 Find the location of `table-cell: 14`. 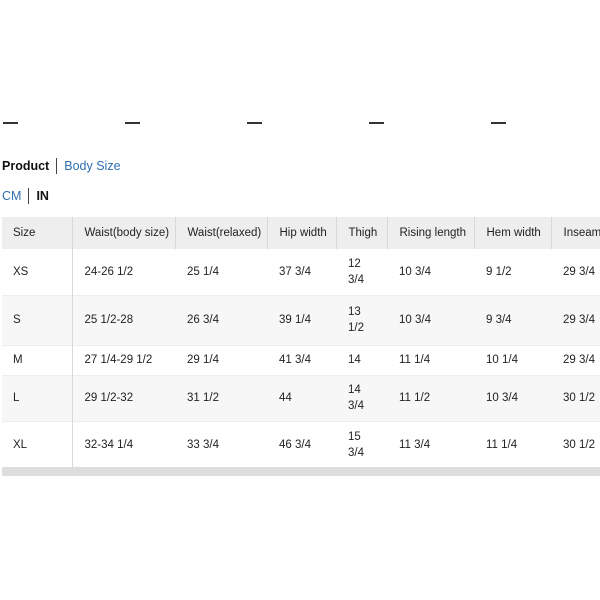

table-cell: 14 is located at coordinates (361, 360).